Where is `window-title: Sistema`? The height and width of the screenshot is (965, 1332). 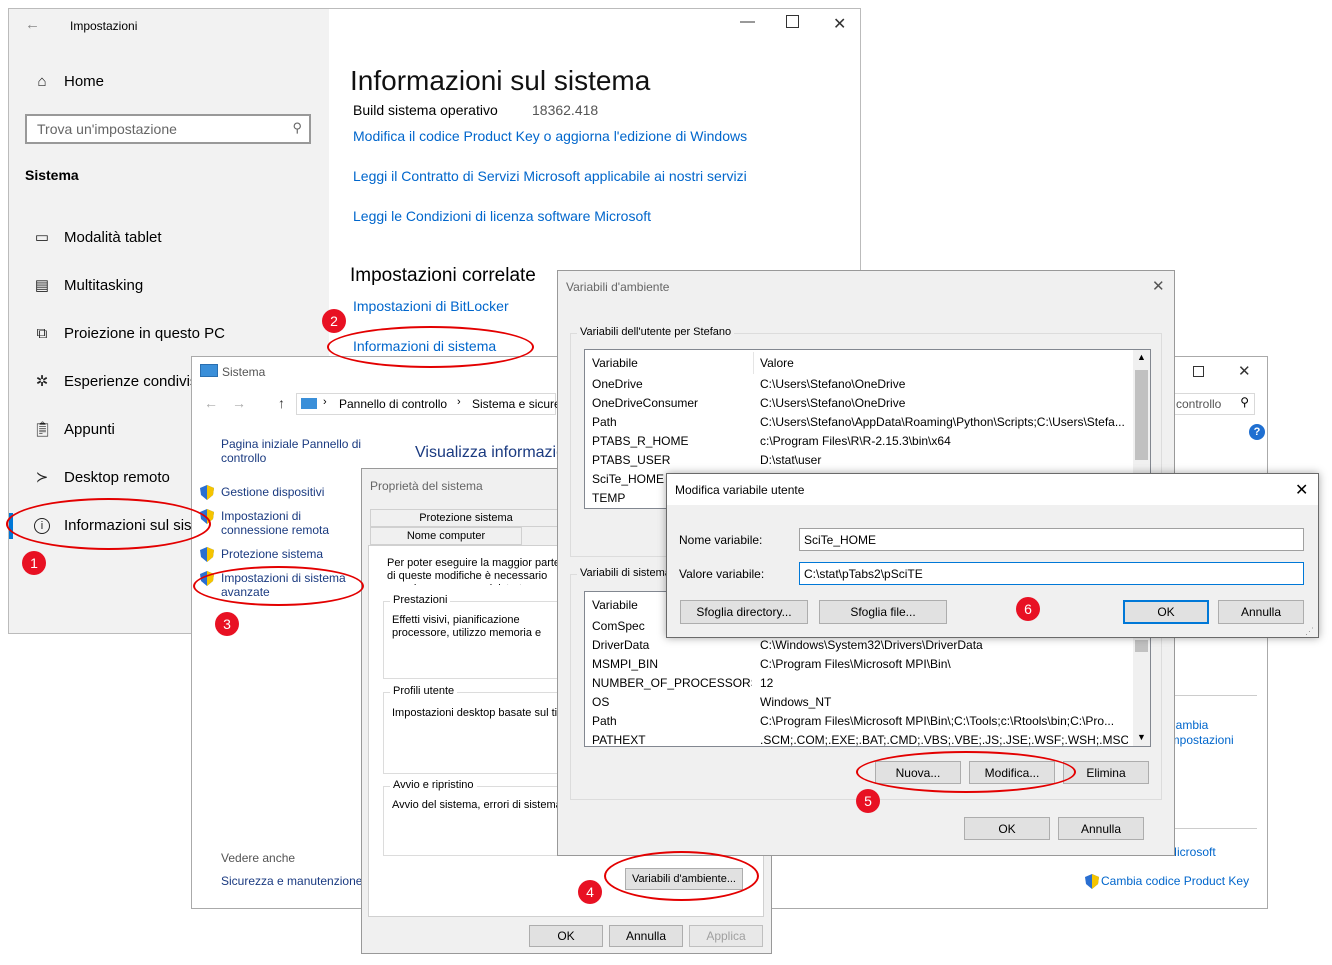 window-title: Sistema is located at coordinates (244, 372).